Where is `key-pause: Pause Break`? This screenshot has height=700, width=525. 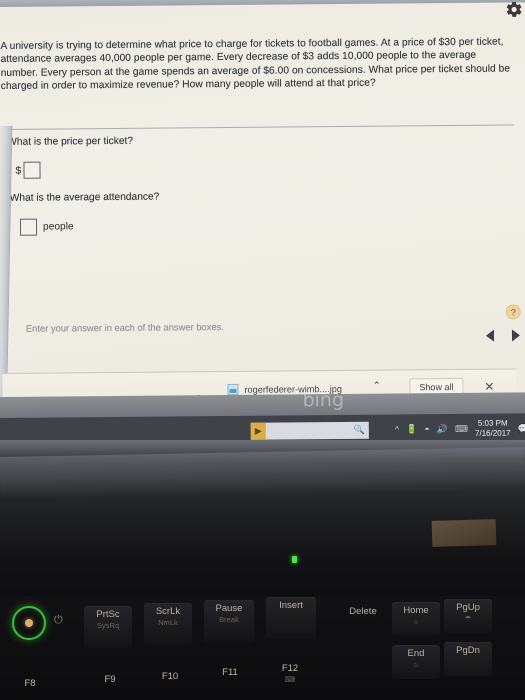 key-pause: Pause Break is located at coordinates (229, 621).